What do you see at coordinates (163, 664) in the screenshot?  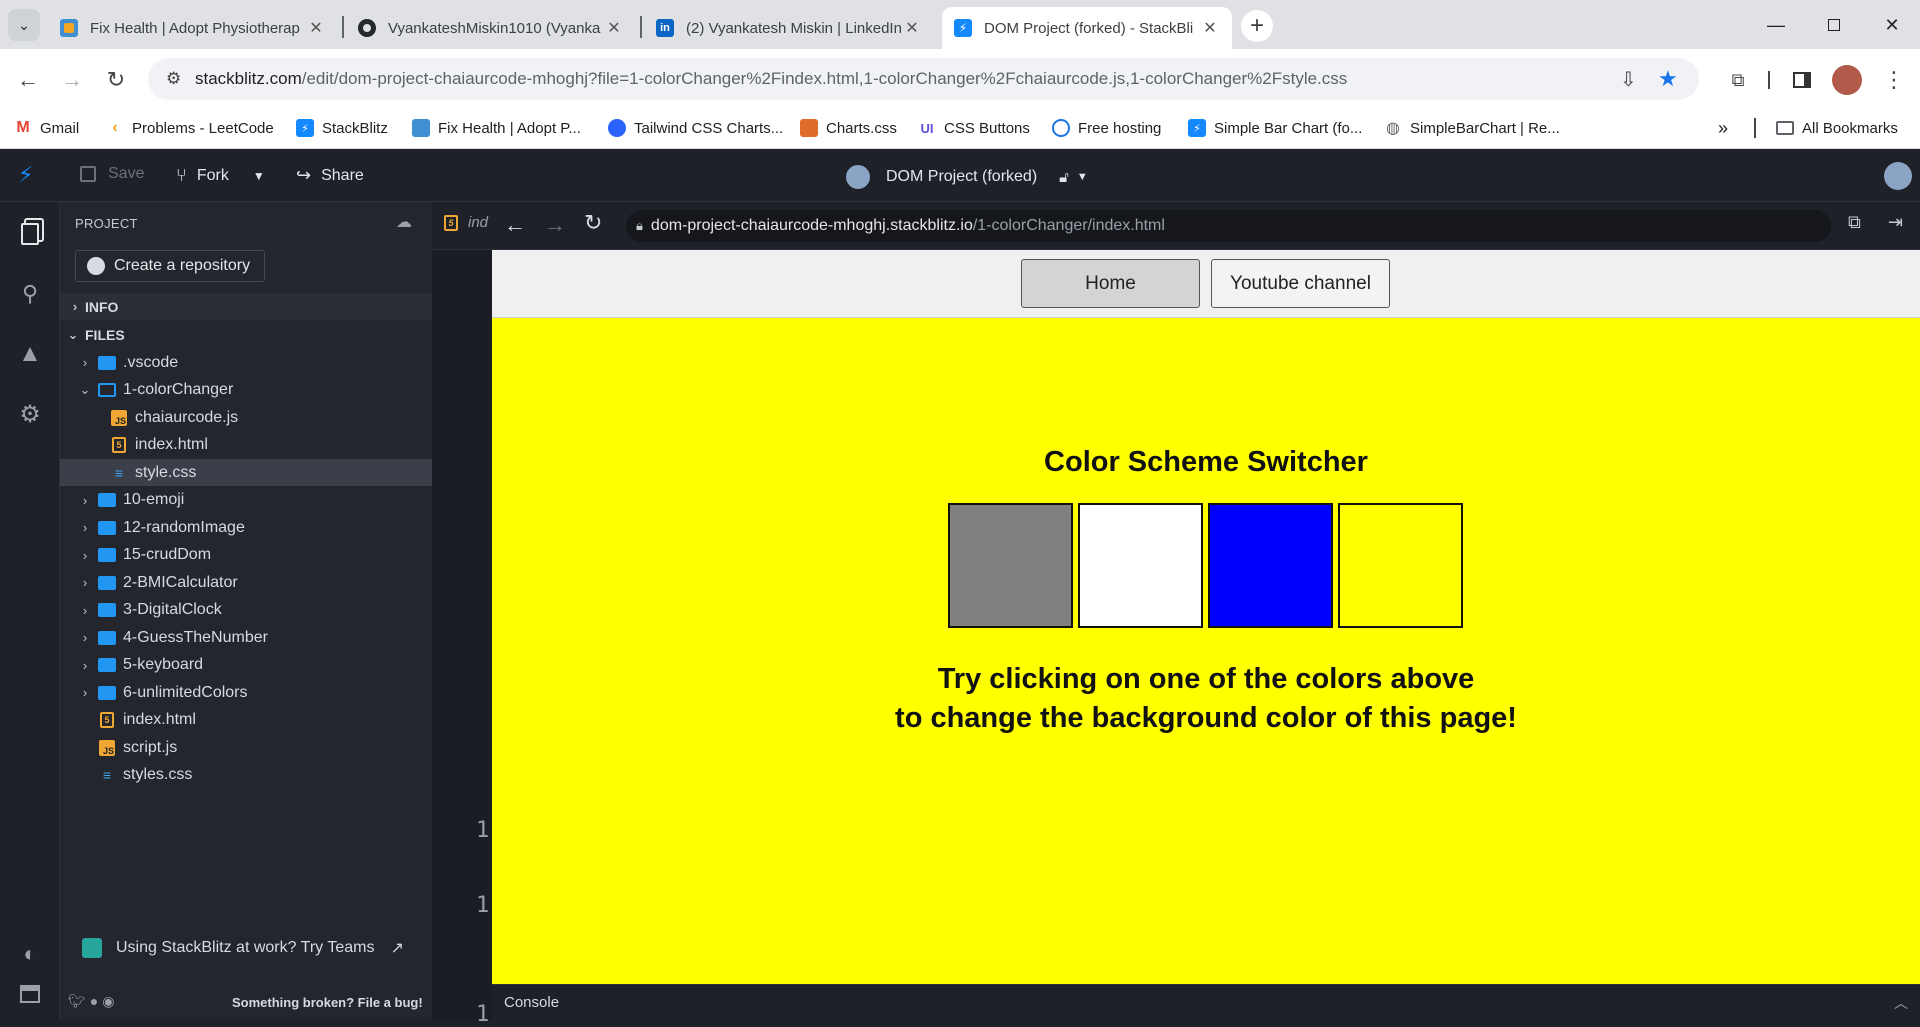 I see `tree-item-label: 5-keyboard` at bounding box center [163, 664].